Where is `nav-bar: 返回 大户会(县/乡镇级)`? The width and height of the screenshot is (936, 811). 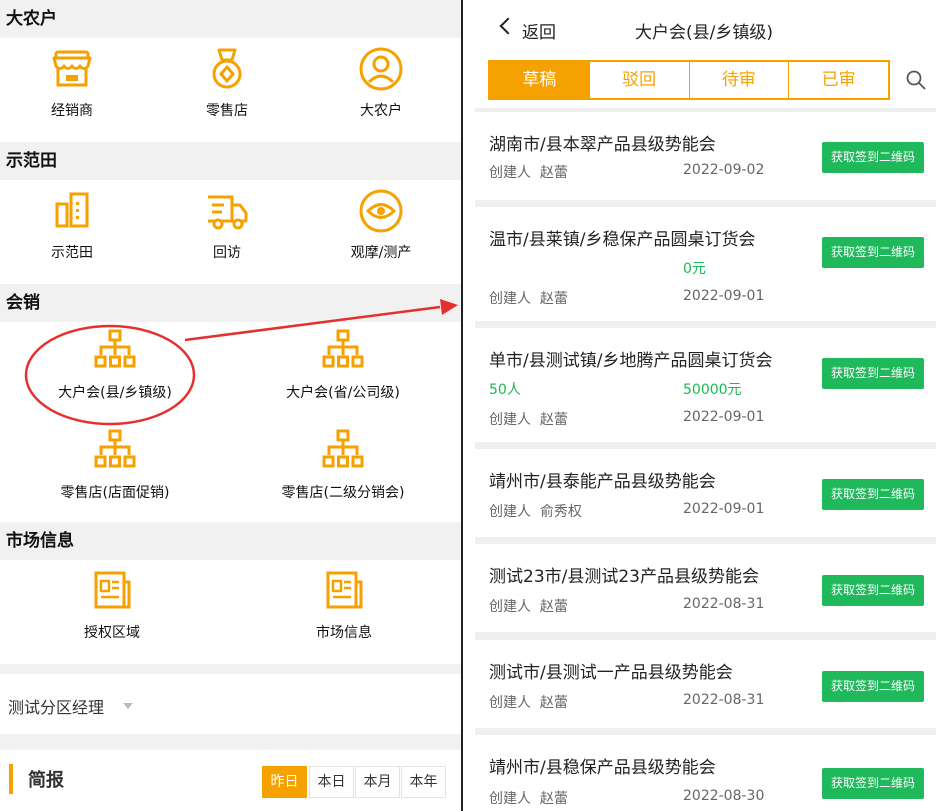
nav-bar: 返回 大户会(县/乡镇级) is located at coordinates (705, 29).